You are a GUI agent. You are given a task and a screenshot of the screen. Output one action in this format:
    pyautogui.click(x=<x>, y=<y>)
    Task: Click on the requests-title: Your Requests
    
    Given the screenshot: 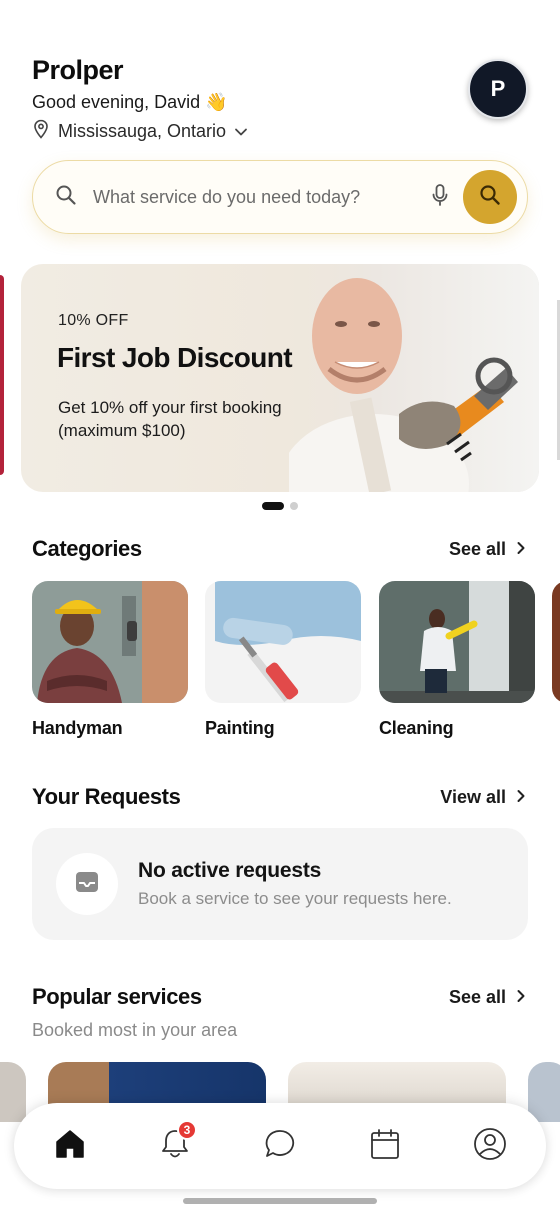 What is the action you would take?
    pyautogui.click(x=106, y=796)
    